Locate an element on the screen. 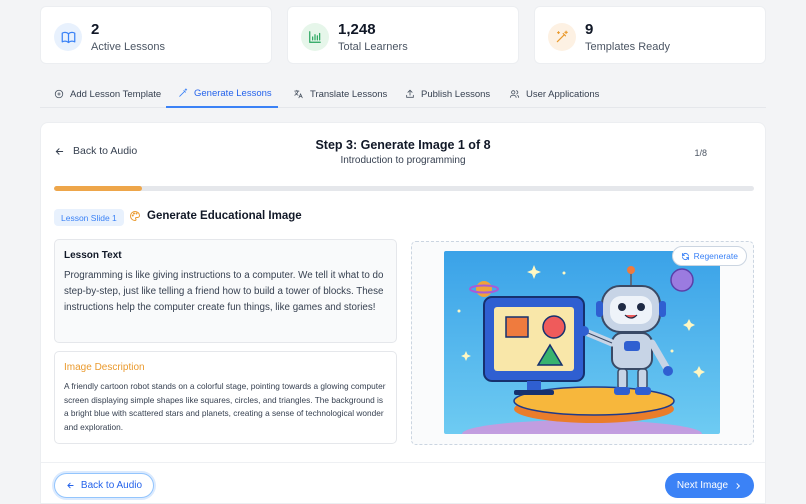  progress-bar is located at coordinates (404, 188).